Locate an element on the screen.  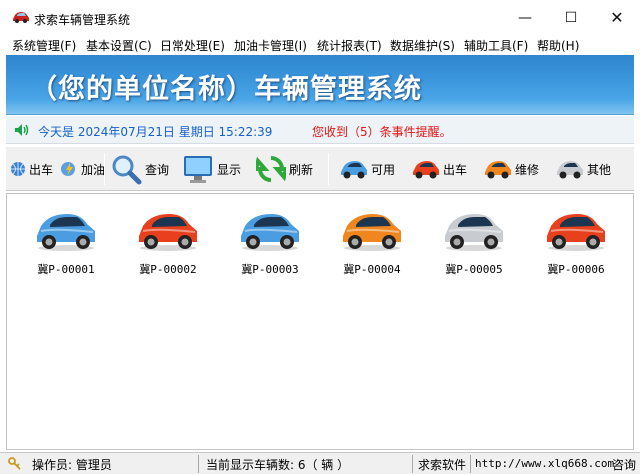
app-car-icon is located at coordinates (21, 17).